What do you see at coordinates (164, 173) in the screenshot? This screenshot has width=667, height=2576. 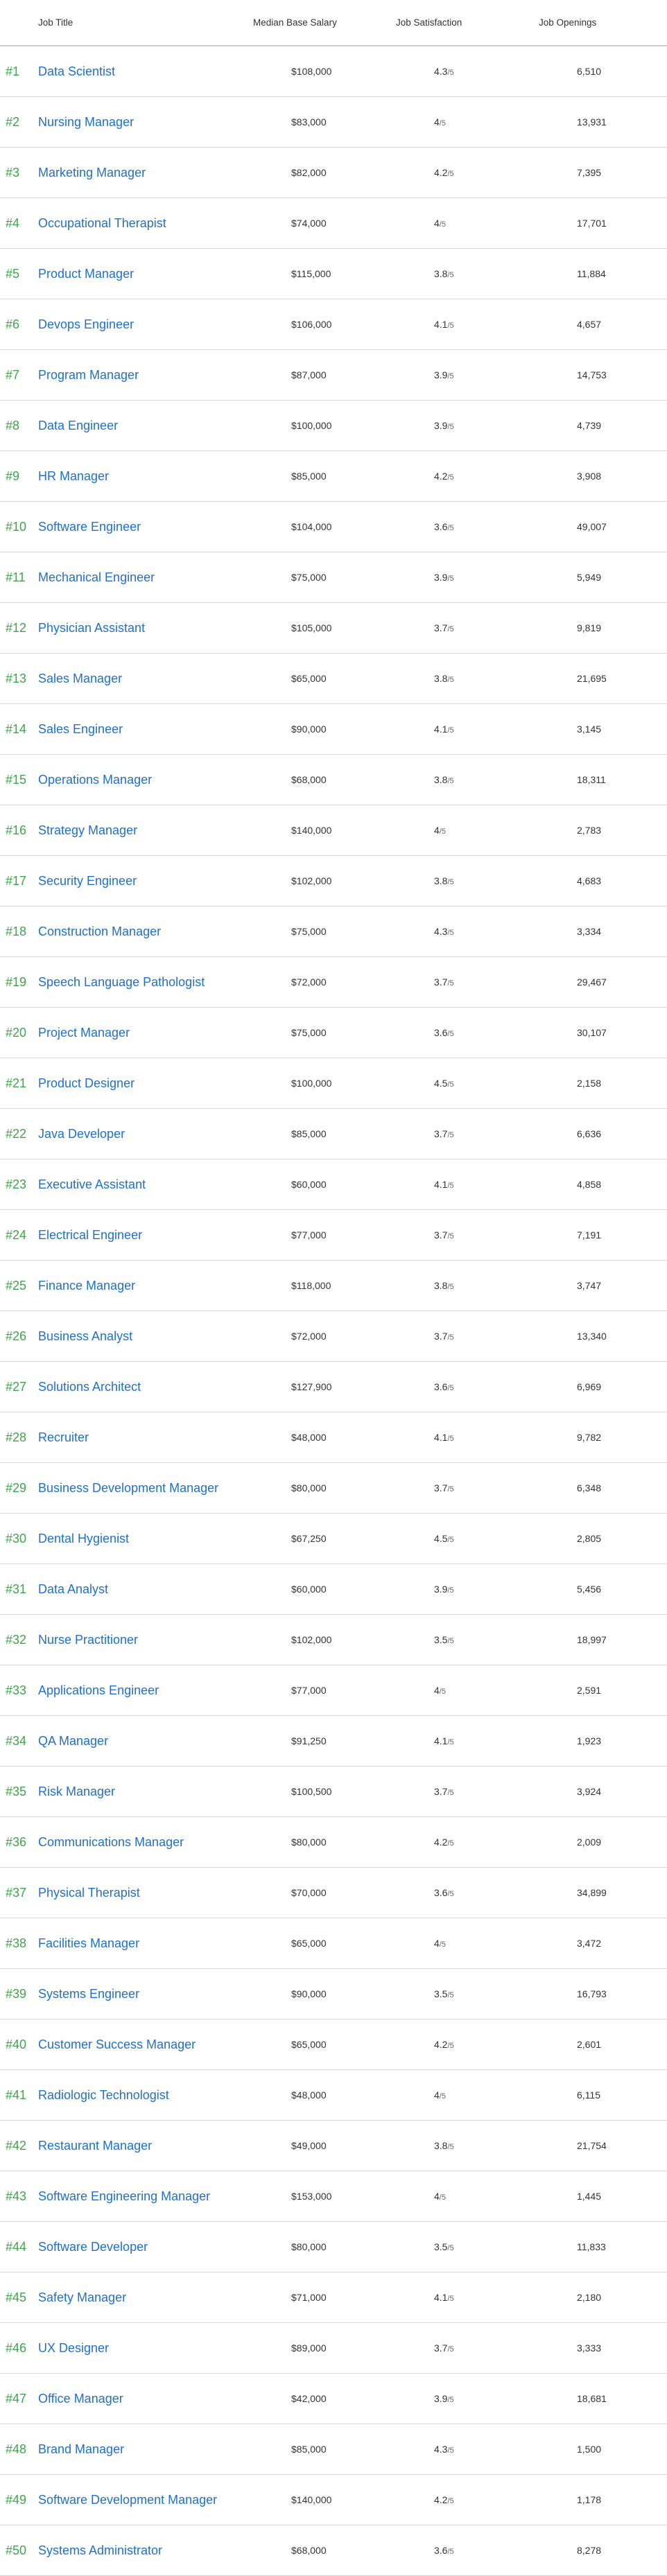 I see `job-title-link: Marketing Manager` at bounding box center [164, 173].